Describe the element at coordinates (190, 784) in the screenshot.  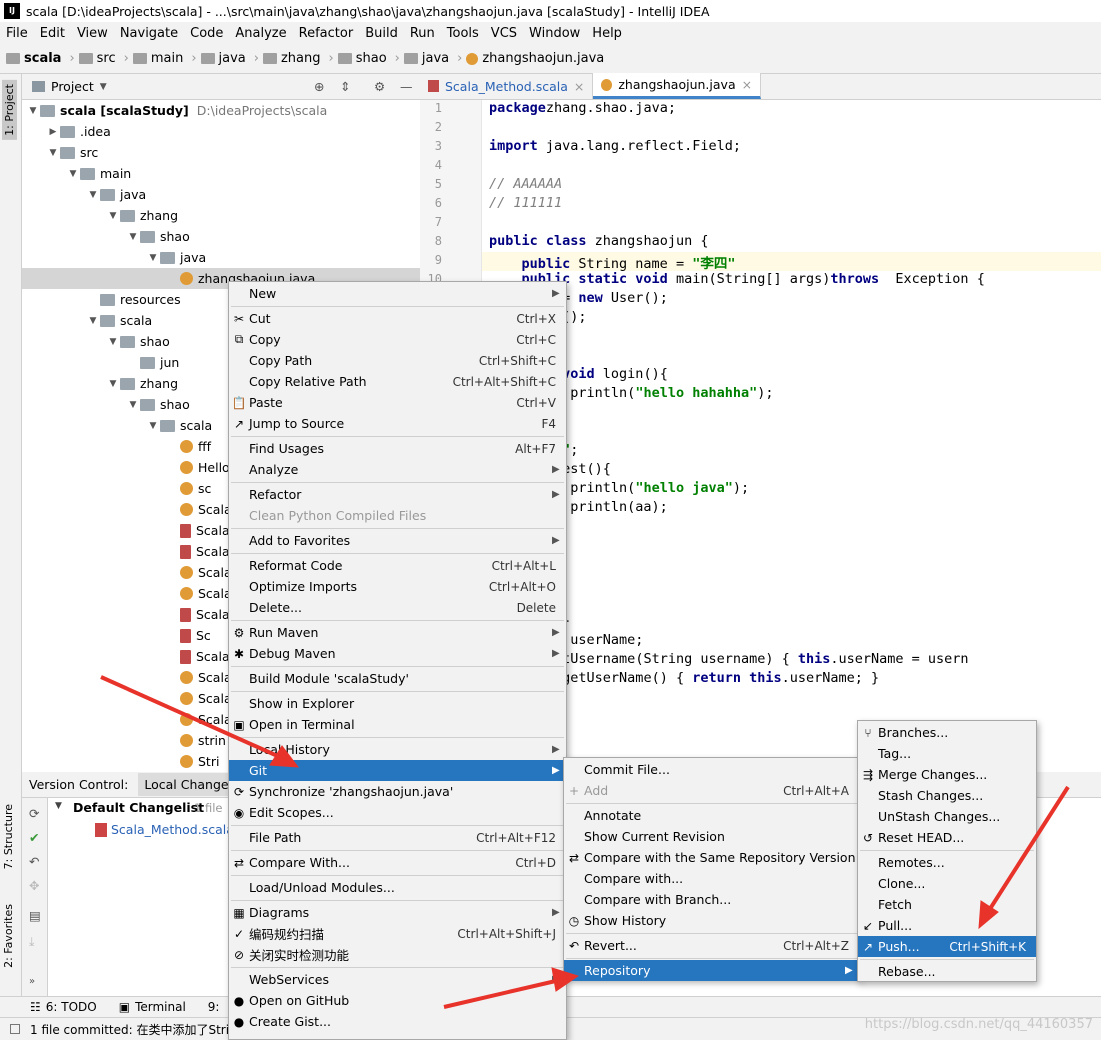
I see `tab-local-changes: Local Changes` at that location.